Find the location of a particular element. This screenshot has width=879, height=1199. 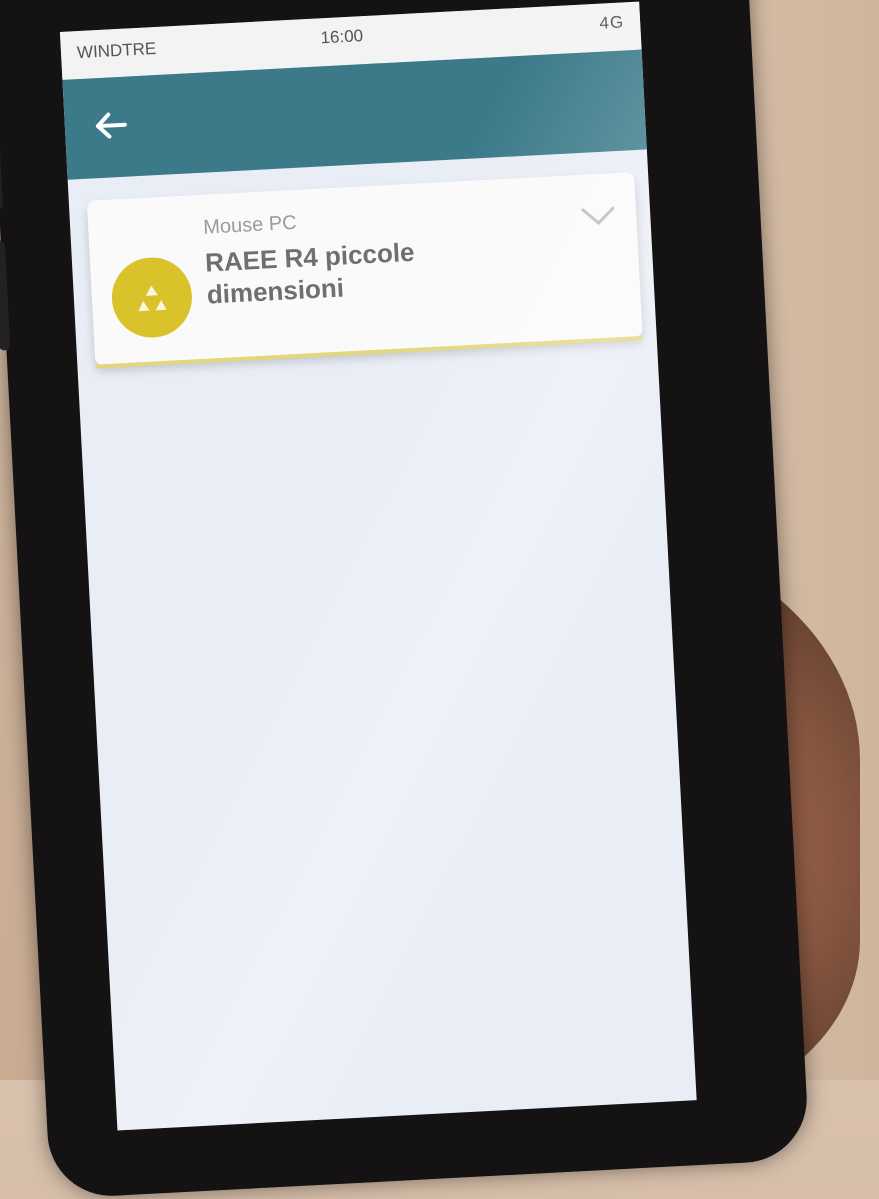

network-indicator: 4G is located at coordinates (611, 22).